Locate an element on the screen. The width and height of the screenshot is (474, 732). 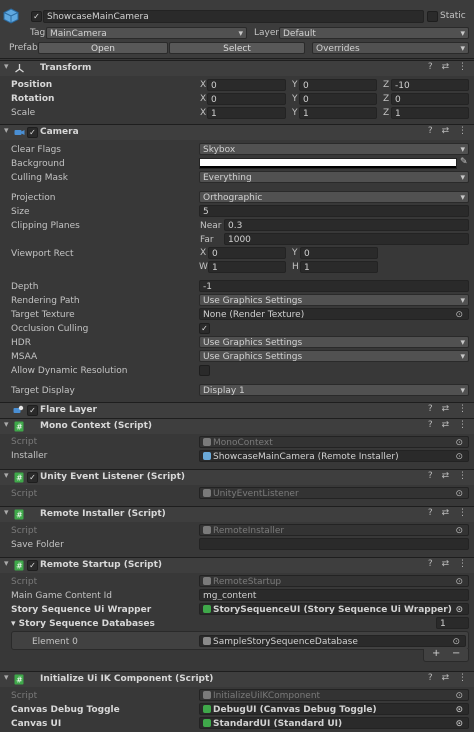
gameobject-name-input: ShowcaseMainCamera is located at coordinates (233, 16).